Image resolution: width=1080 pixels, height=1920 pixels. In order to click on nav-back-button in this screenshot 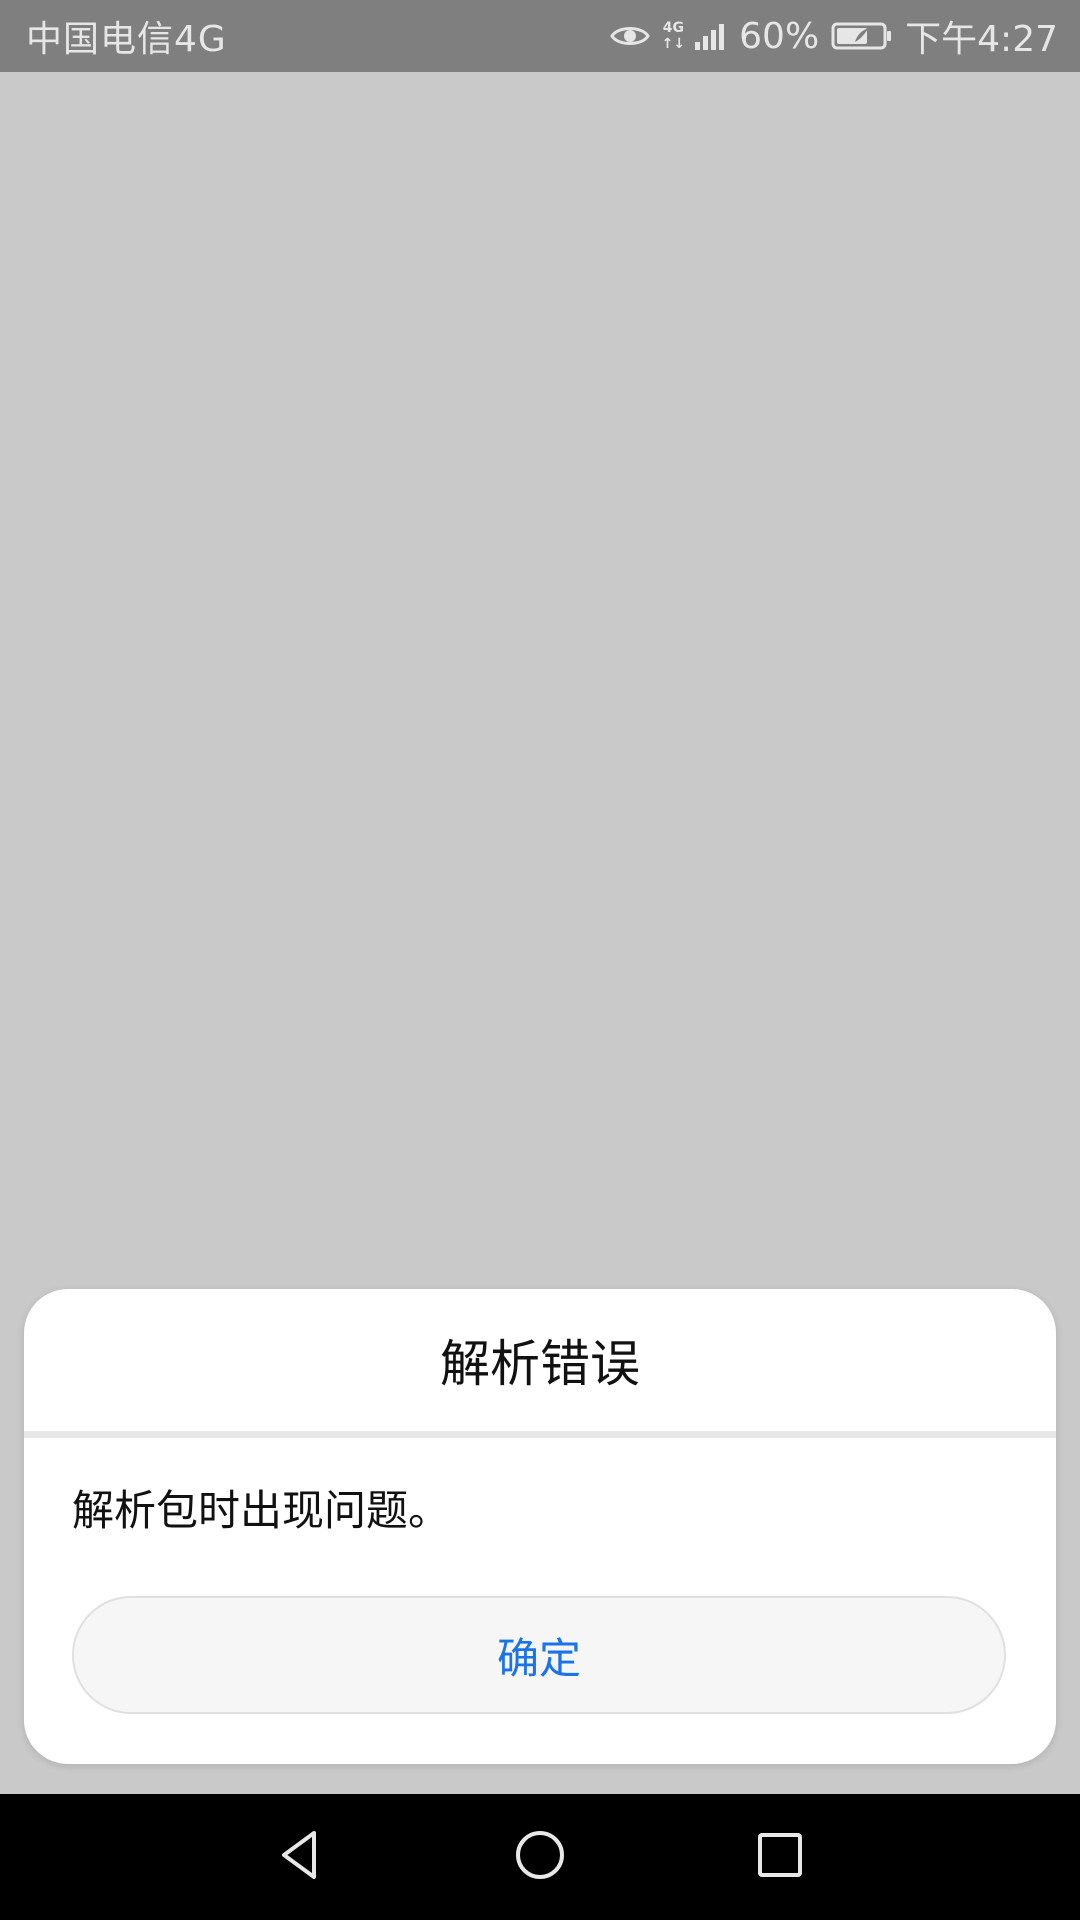, I will do `click(300, 1857)`.